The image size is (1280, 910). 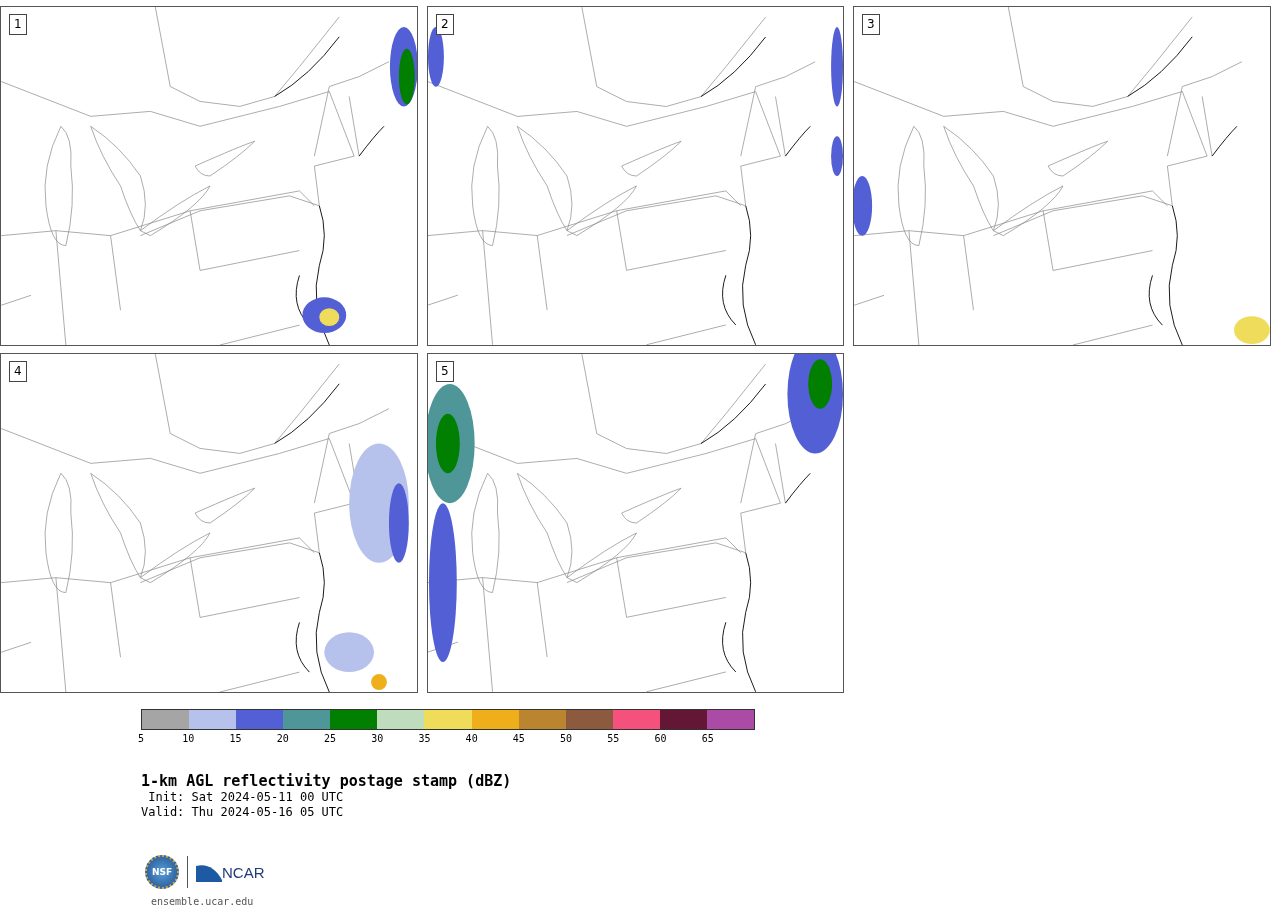 What do you see at coordinates (377, 738) in the screenshot?
I see `colorbar-tick-label: 30` at bounding box center [377, 738].